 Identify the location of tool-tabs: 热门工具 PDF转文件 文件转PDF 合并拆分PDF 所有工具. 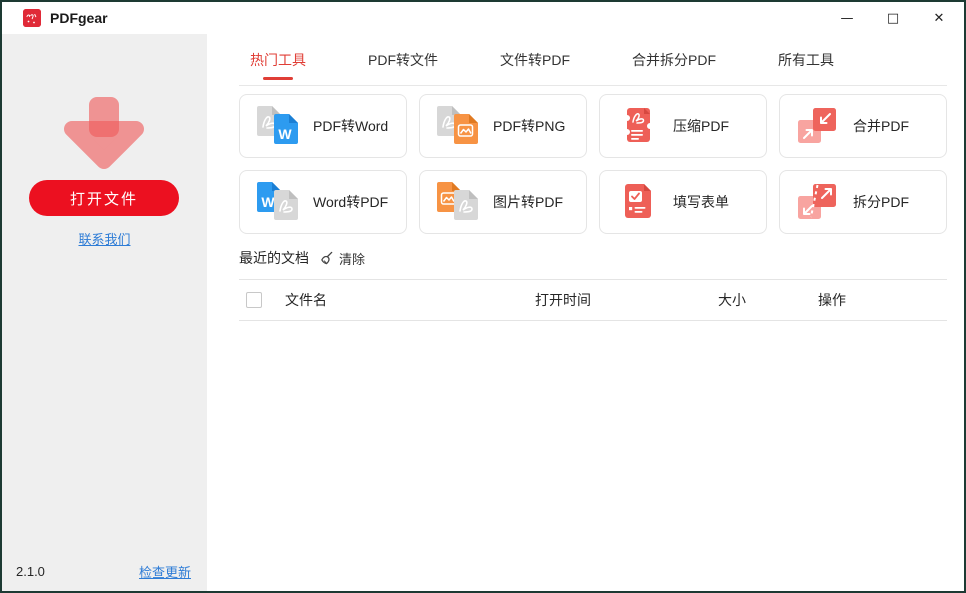
(593, 60).